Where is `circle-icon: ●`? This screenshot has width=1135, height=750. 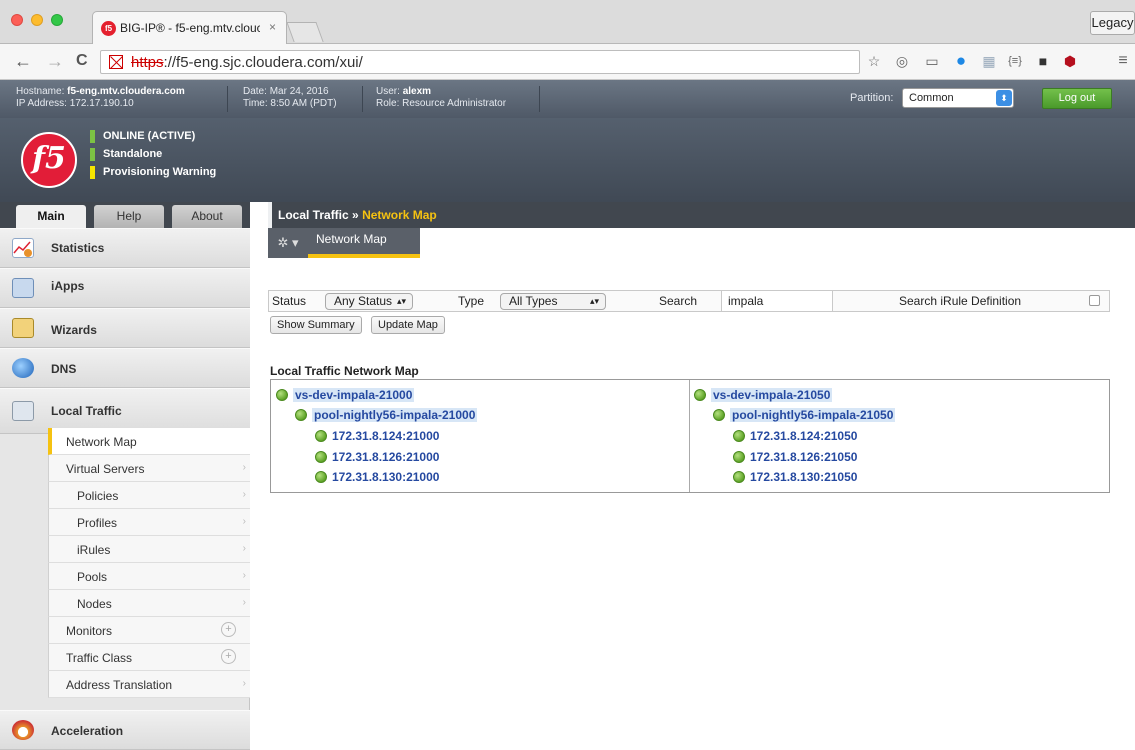
circle-icon: ● is located at coordinates (961, 60).